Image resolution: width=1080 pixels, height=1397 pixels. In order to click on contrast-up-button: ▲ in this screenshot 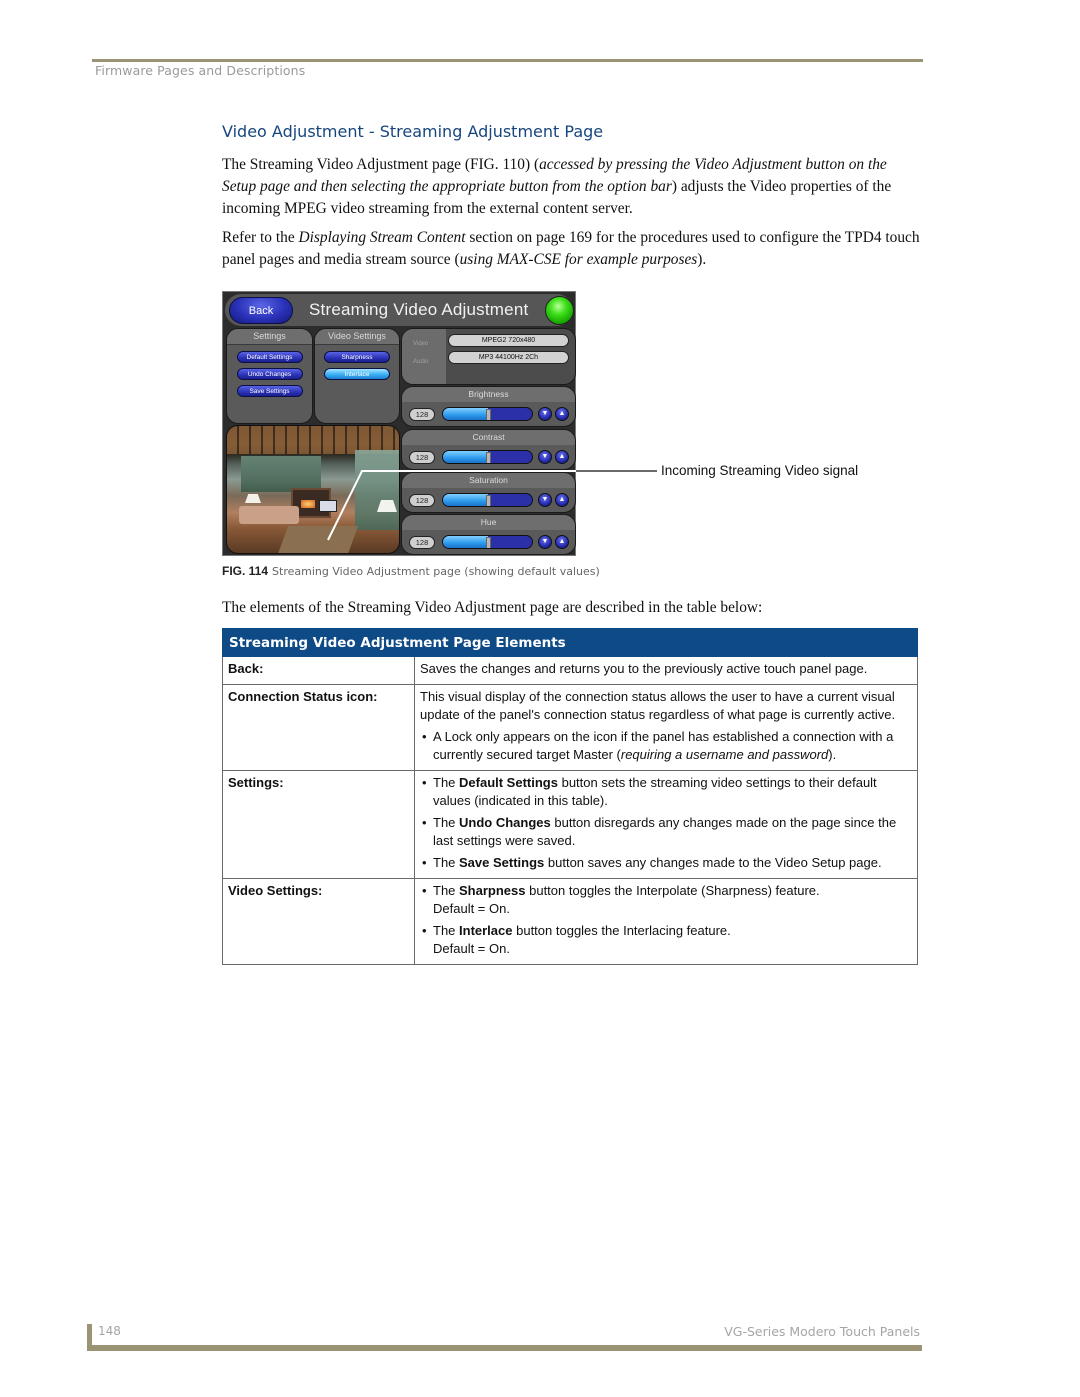, I will do `click(562, 457)`.